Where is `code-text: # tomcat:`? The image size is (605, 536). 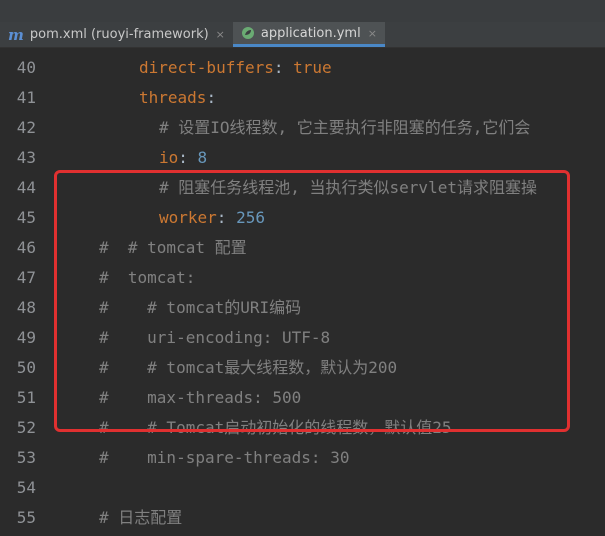
code-text: # tomcat: is located at coordinates (147, 278).